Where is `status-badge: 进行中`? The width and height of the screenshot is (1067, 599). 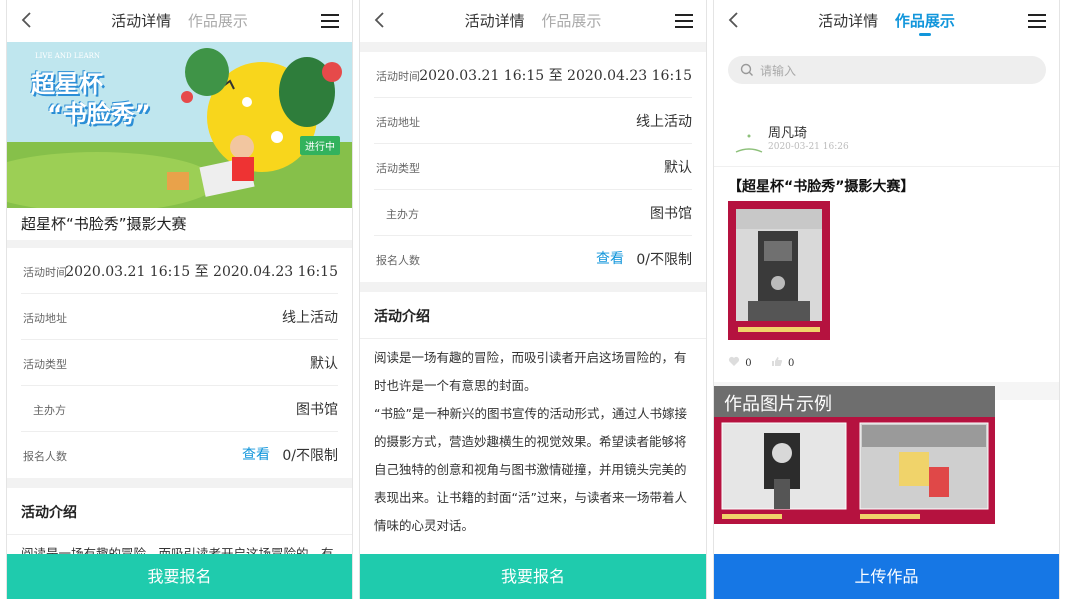
status-badge: 进行中 is located at coordinates (320, 145).